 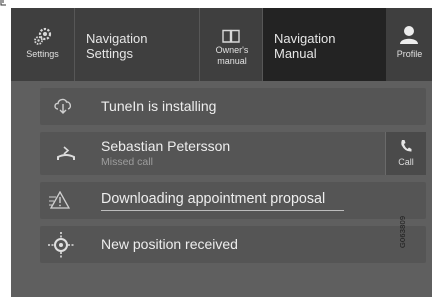 I want to click on tab-navigation-settings-label: Navigation Settings, so click(x=117, y=46).